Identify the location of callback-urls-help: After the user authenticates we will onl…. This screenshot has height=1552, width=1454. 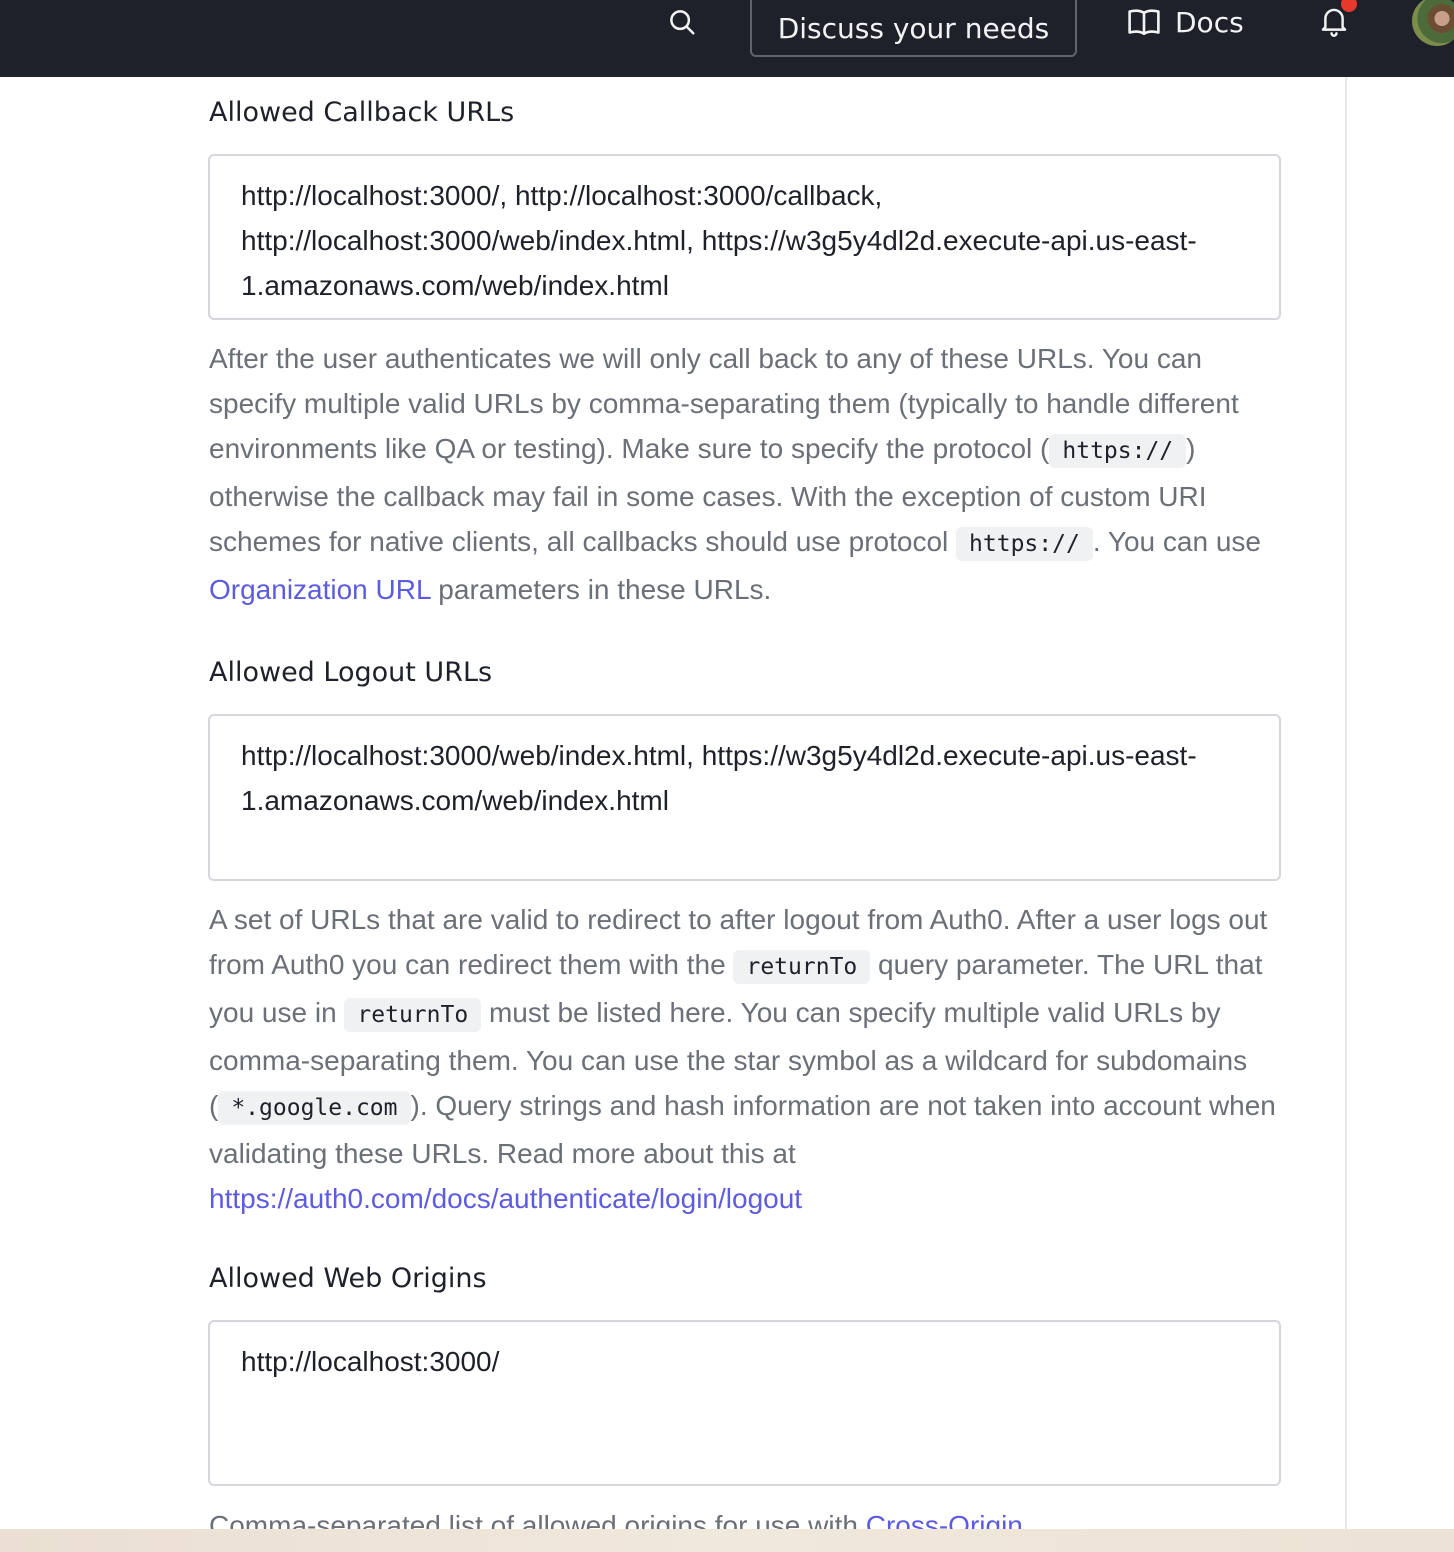
(746, 474).